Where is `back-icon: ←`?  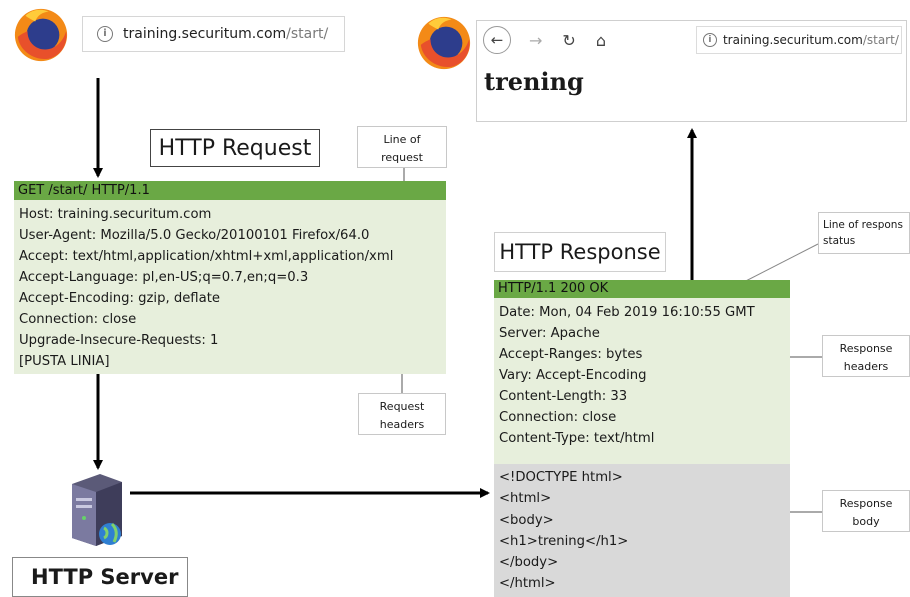 back-icon: ← is located at coordinates (497, 40).